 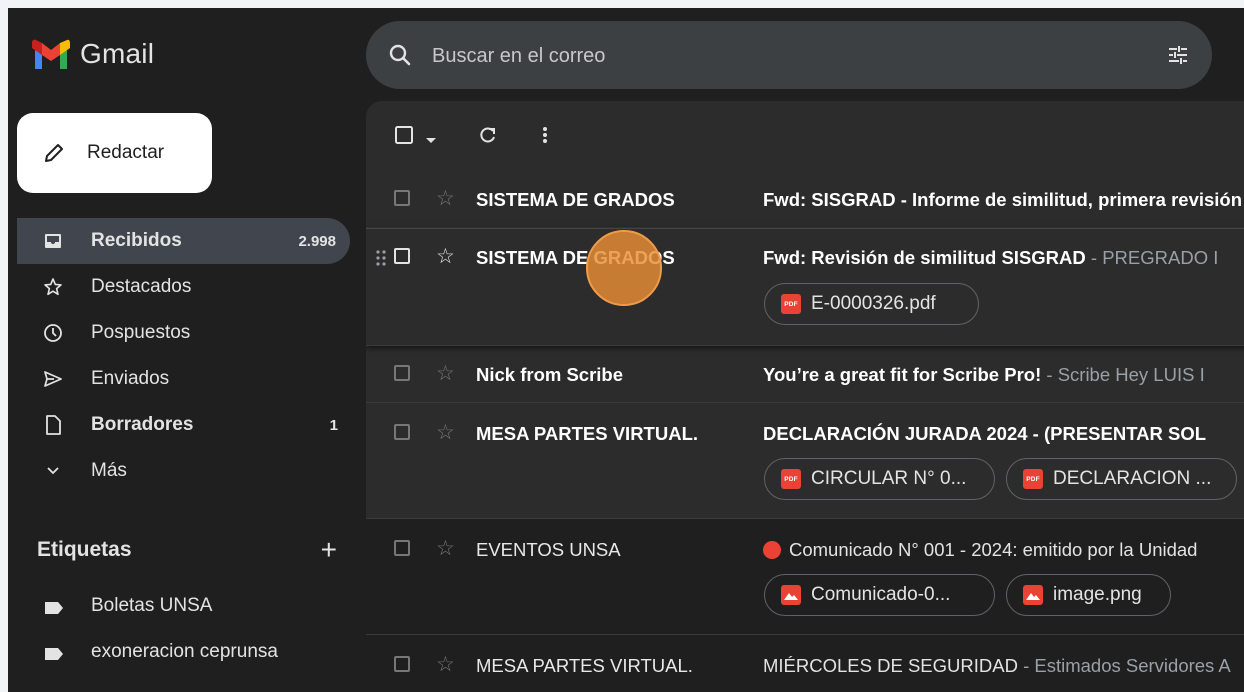 What do you see at coordinates (184, 379) in the screenshot?
I see `sidebar-item-sent: Enviados` at bounding box center [184, 379].